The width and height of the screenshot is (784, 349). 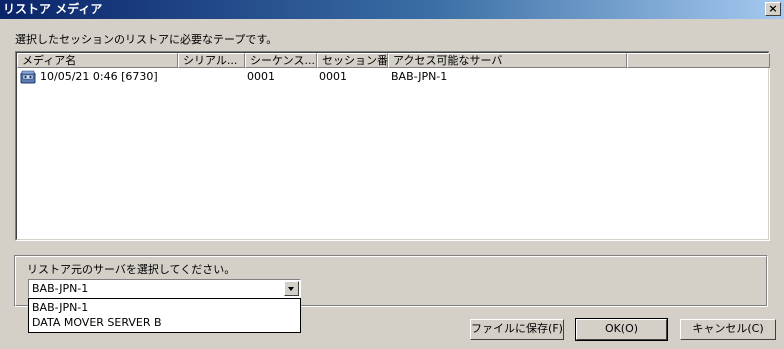 What do you see at coordinates (773, 9) in the screenshot?
I see `close-button: ×` at bounding box center [773, 9].